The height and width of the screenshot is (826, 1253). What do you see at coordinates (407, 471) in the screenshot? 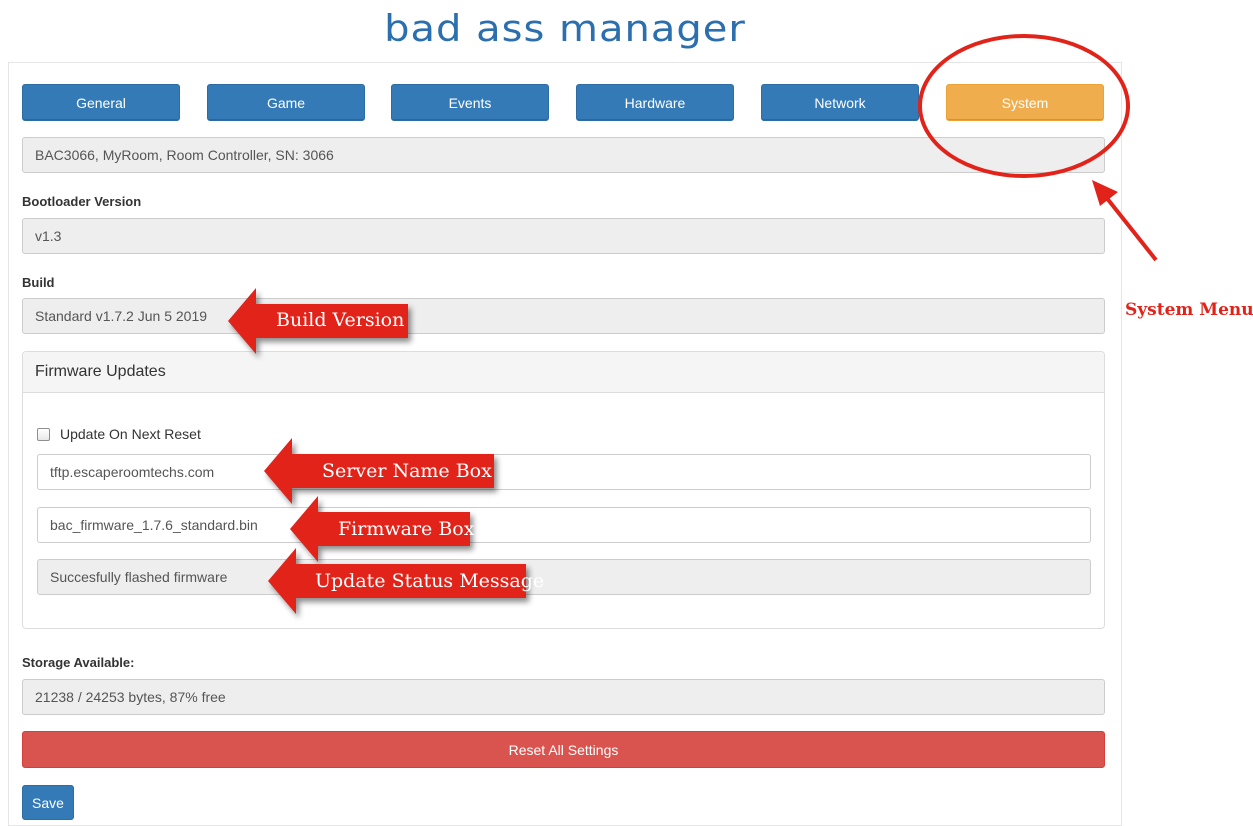
I see `server-name-annotation: Server Name Box` at bounding box center [407, 471].